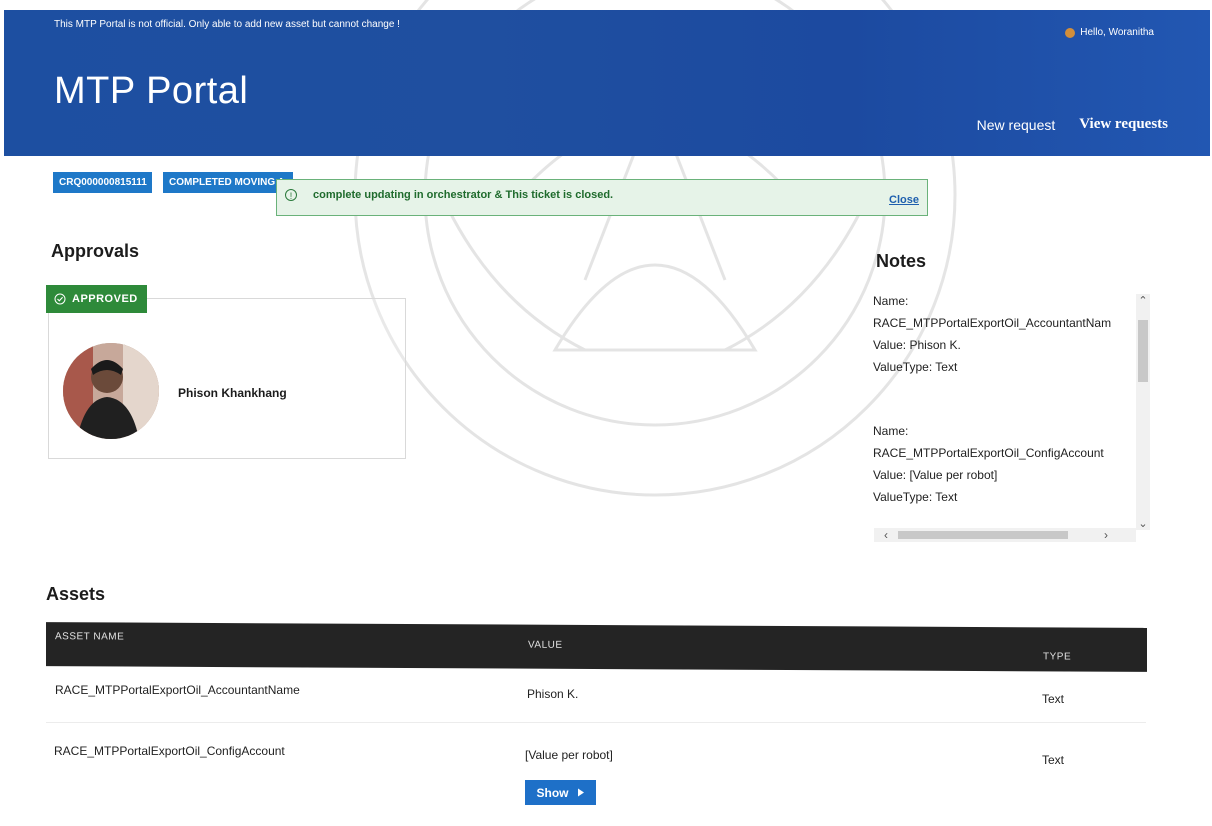 This screenshot has height=826, width=1212. I want to click on play-arrow-icon, so click(580, 792).